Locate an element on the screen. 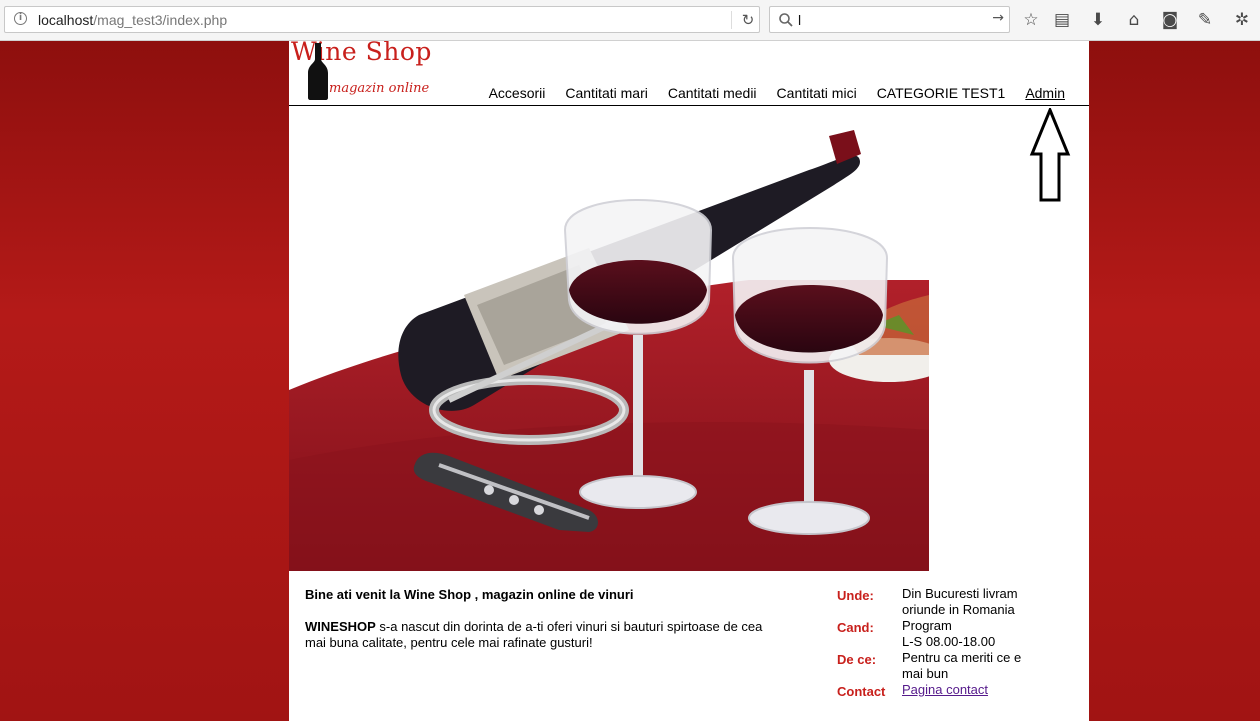  where-value: Din Bucuresti livram oriunde in Romania is located at coordinates (960, 601).